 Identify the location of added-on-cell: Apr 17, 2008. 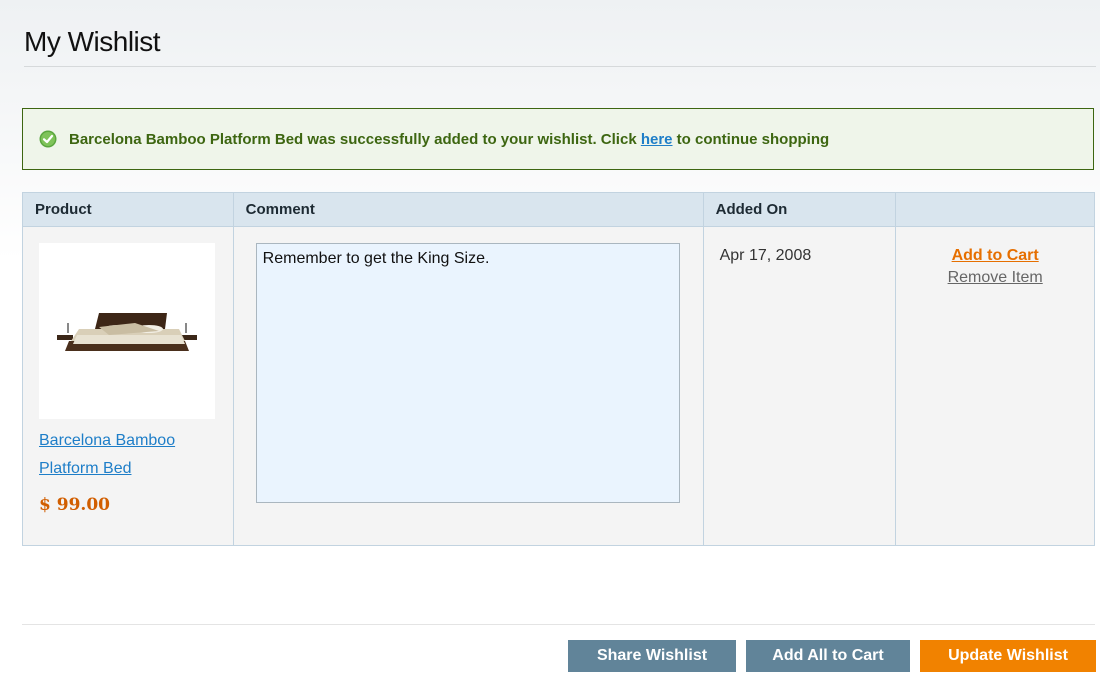
(799, 386).